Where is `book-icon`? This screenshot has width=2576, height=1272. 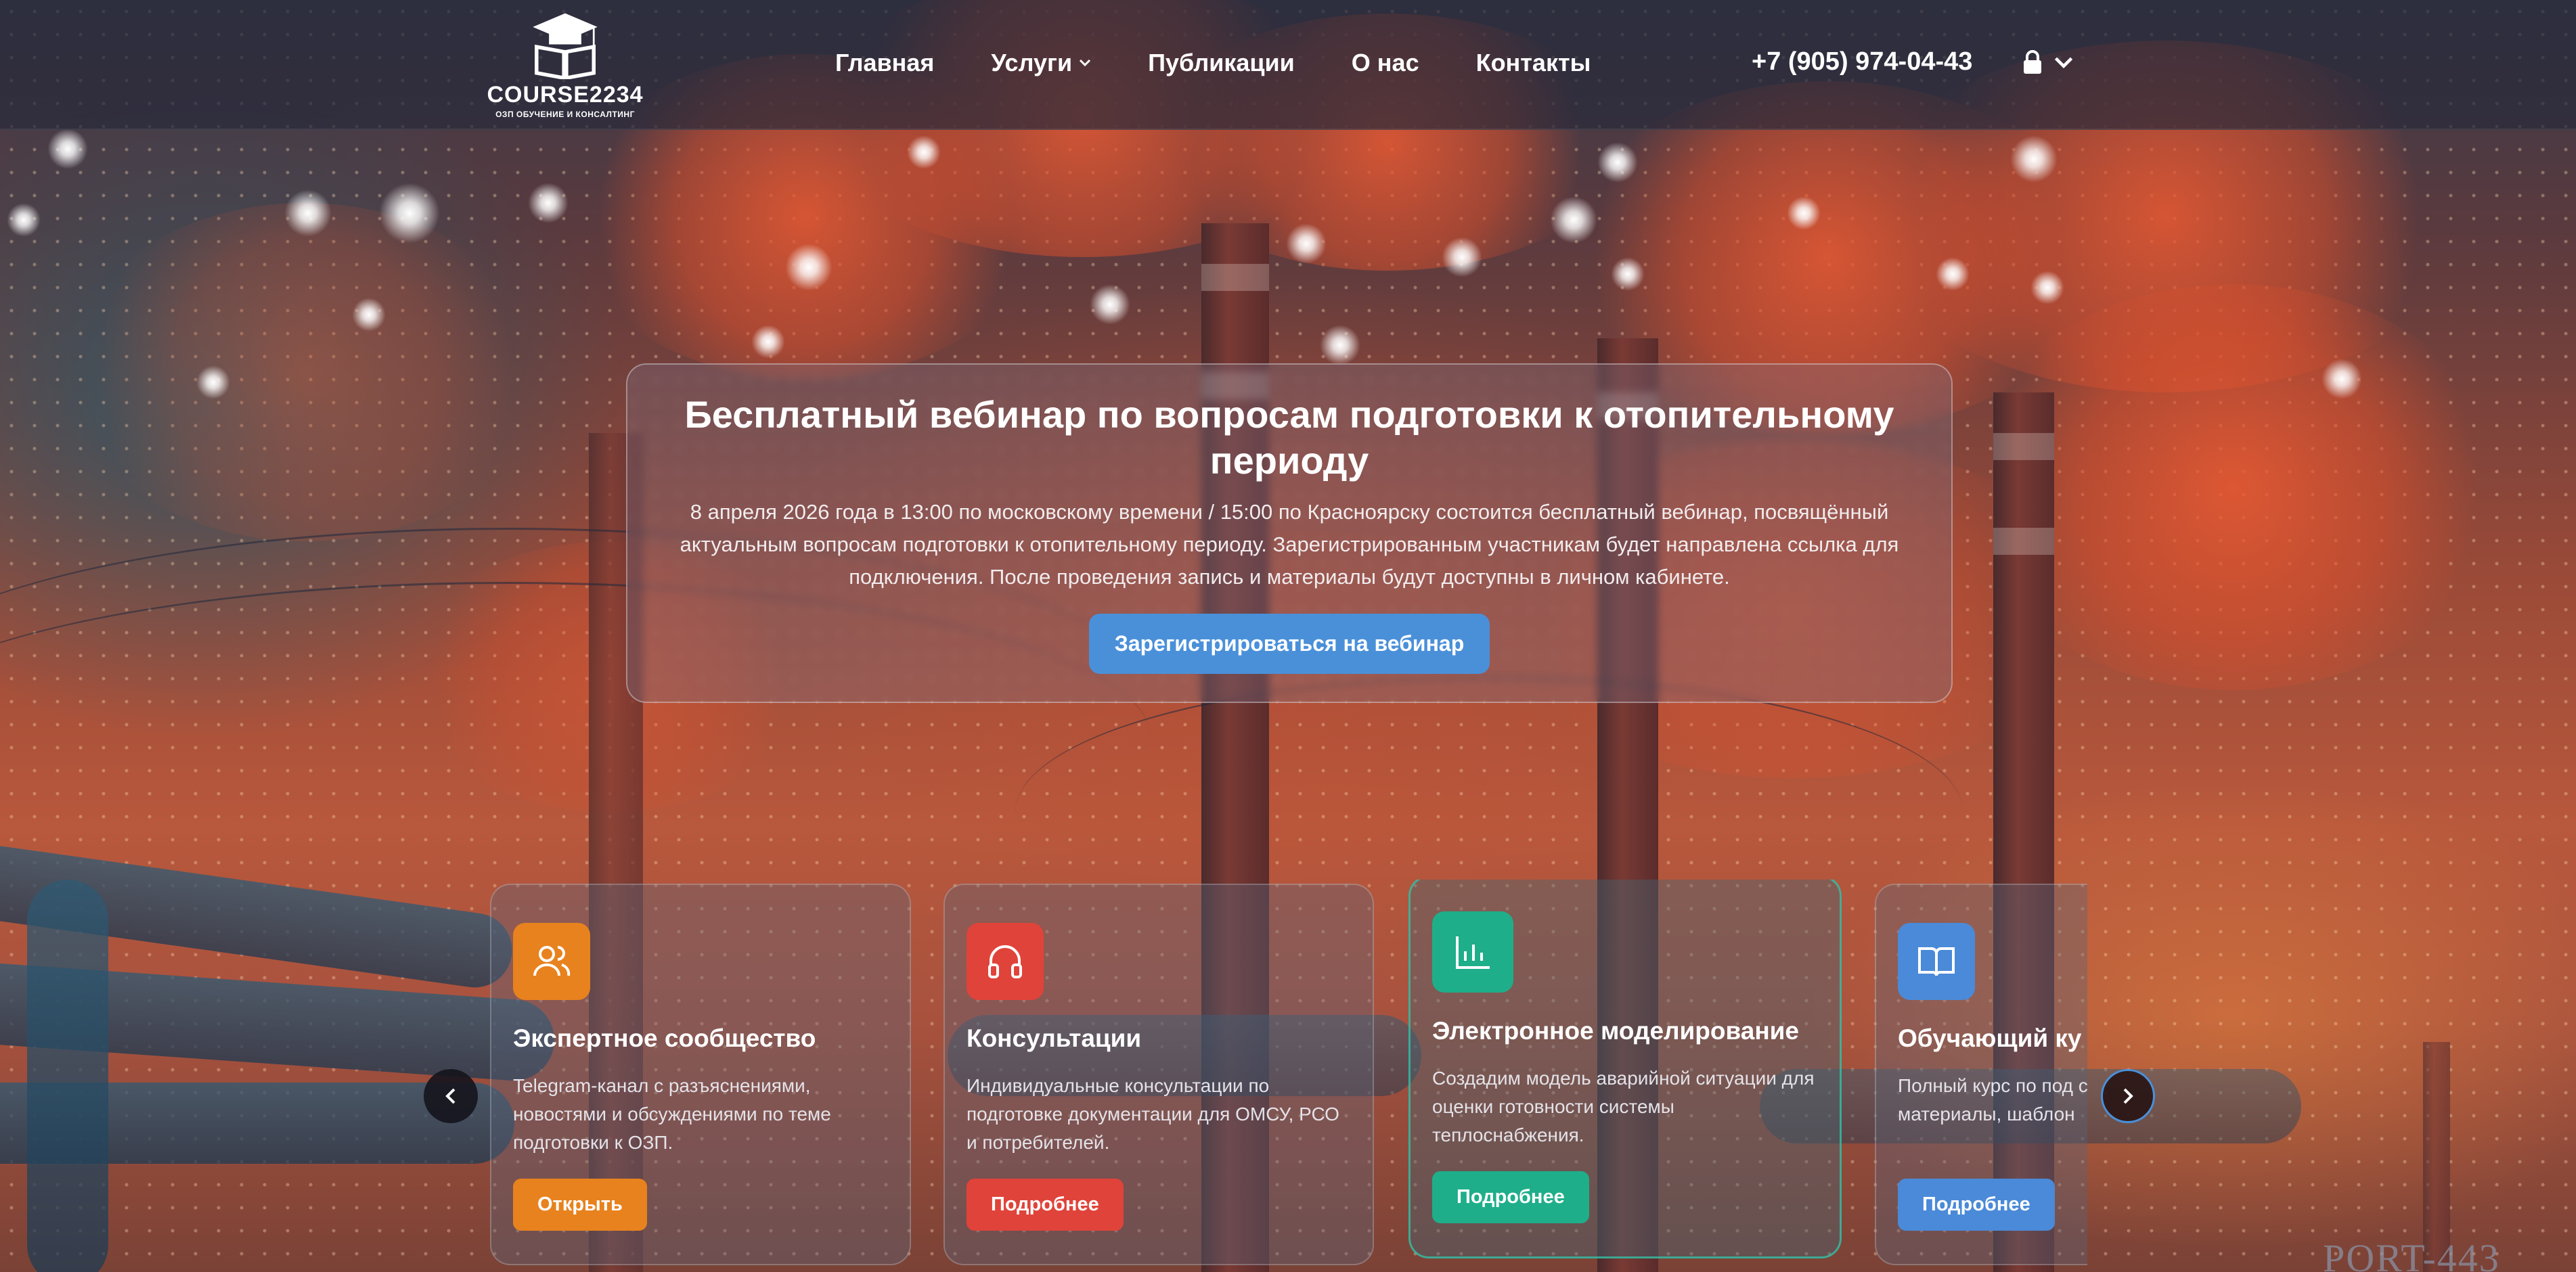 book-icon is located at coordinates (1936, 961).